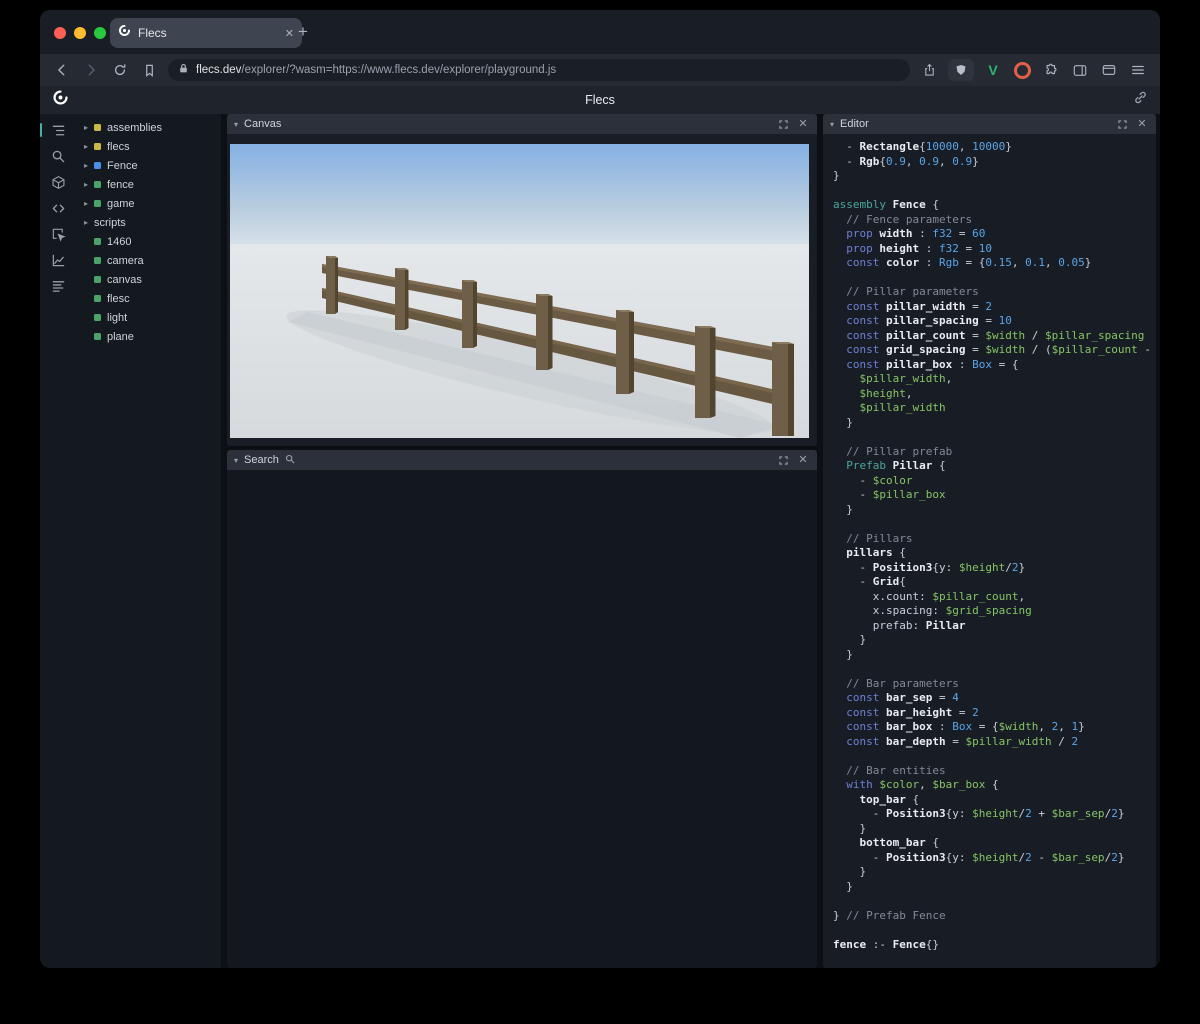 Image resolution: width=1200 pixels, height=1024 pixels. What do you see at coordinates (120, 184) in the screenshot?
I see `tree-item-label: fence` at bounding box center [120, 184].